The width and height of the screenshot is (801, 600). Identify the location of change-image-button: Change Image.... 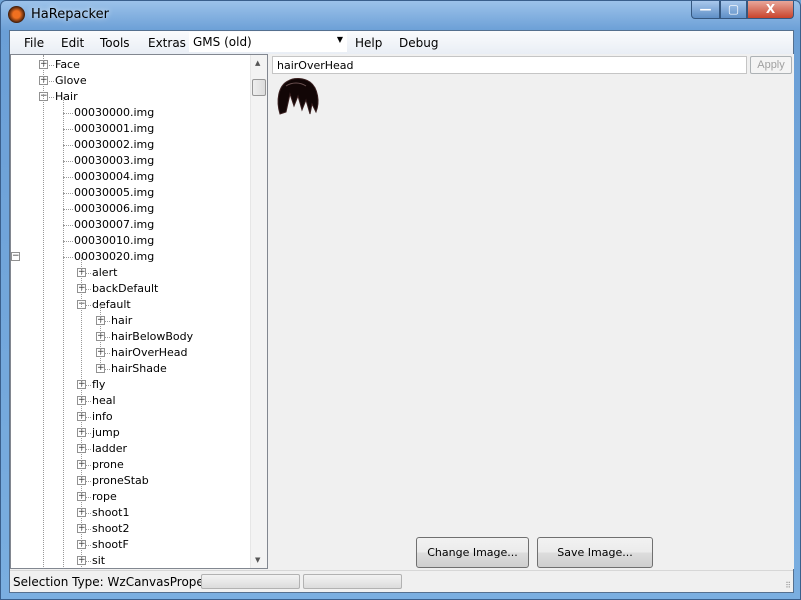
(472, 552).